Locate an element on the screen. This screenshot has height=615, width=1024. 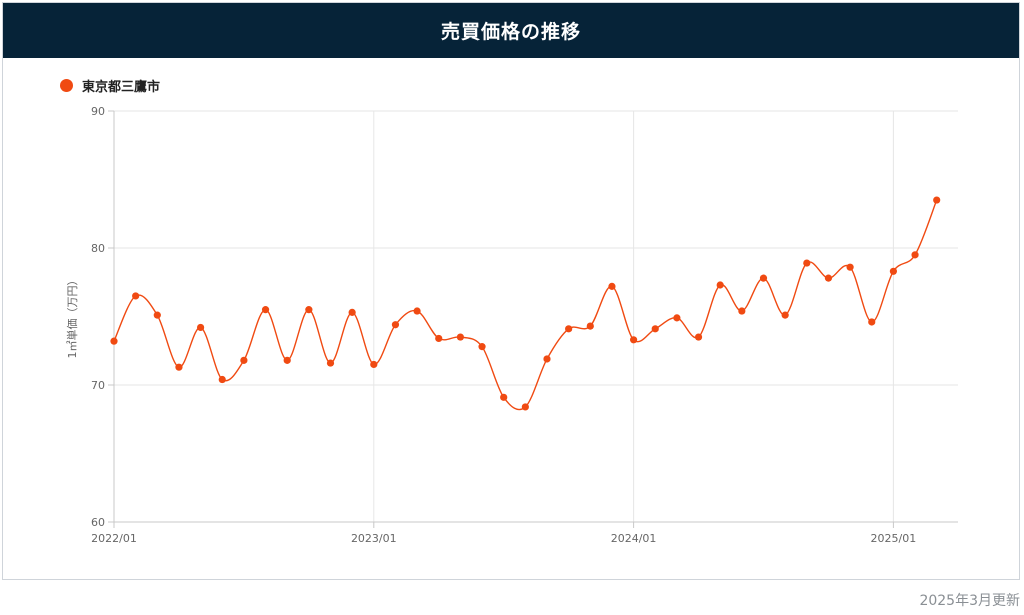
y-axis-title: 1㎡単価（万円） is located at coordinates (72, 317).